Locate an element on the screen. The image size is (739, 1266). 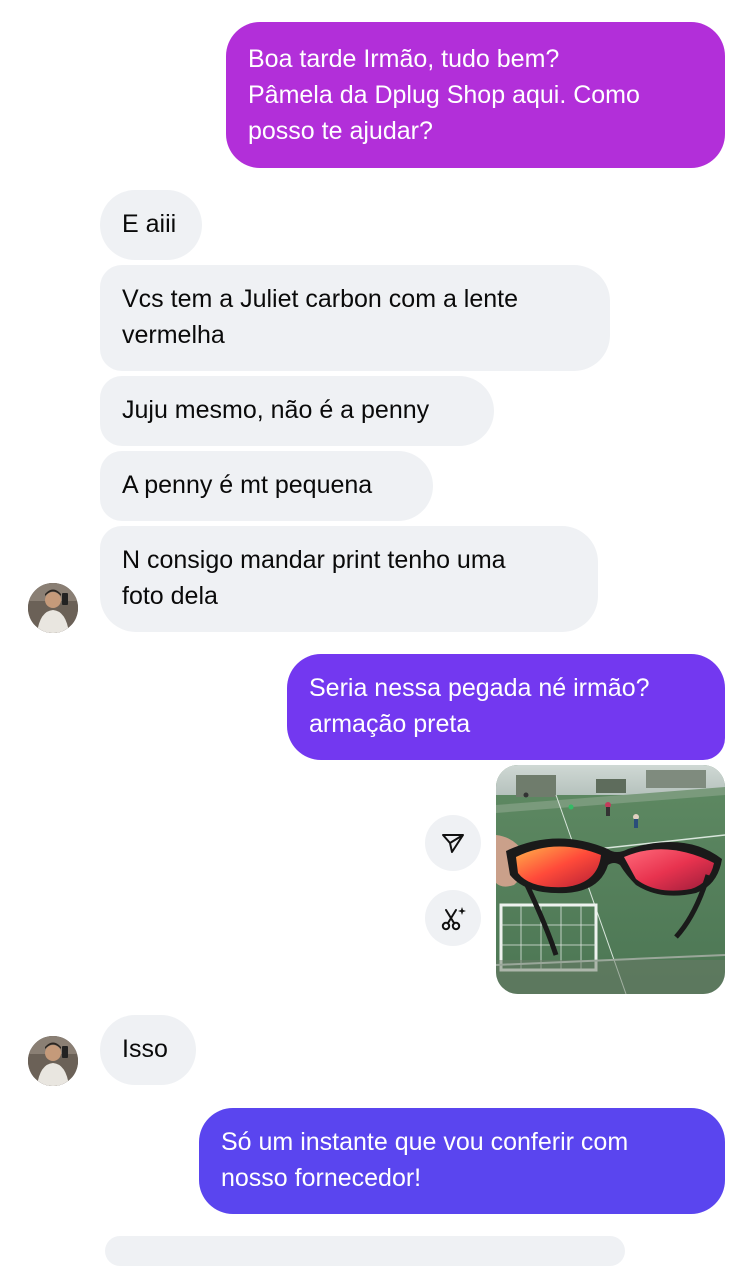
message-line: Vcs tem a Juliet carbon com a lente is located at coordinates (320, 299).